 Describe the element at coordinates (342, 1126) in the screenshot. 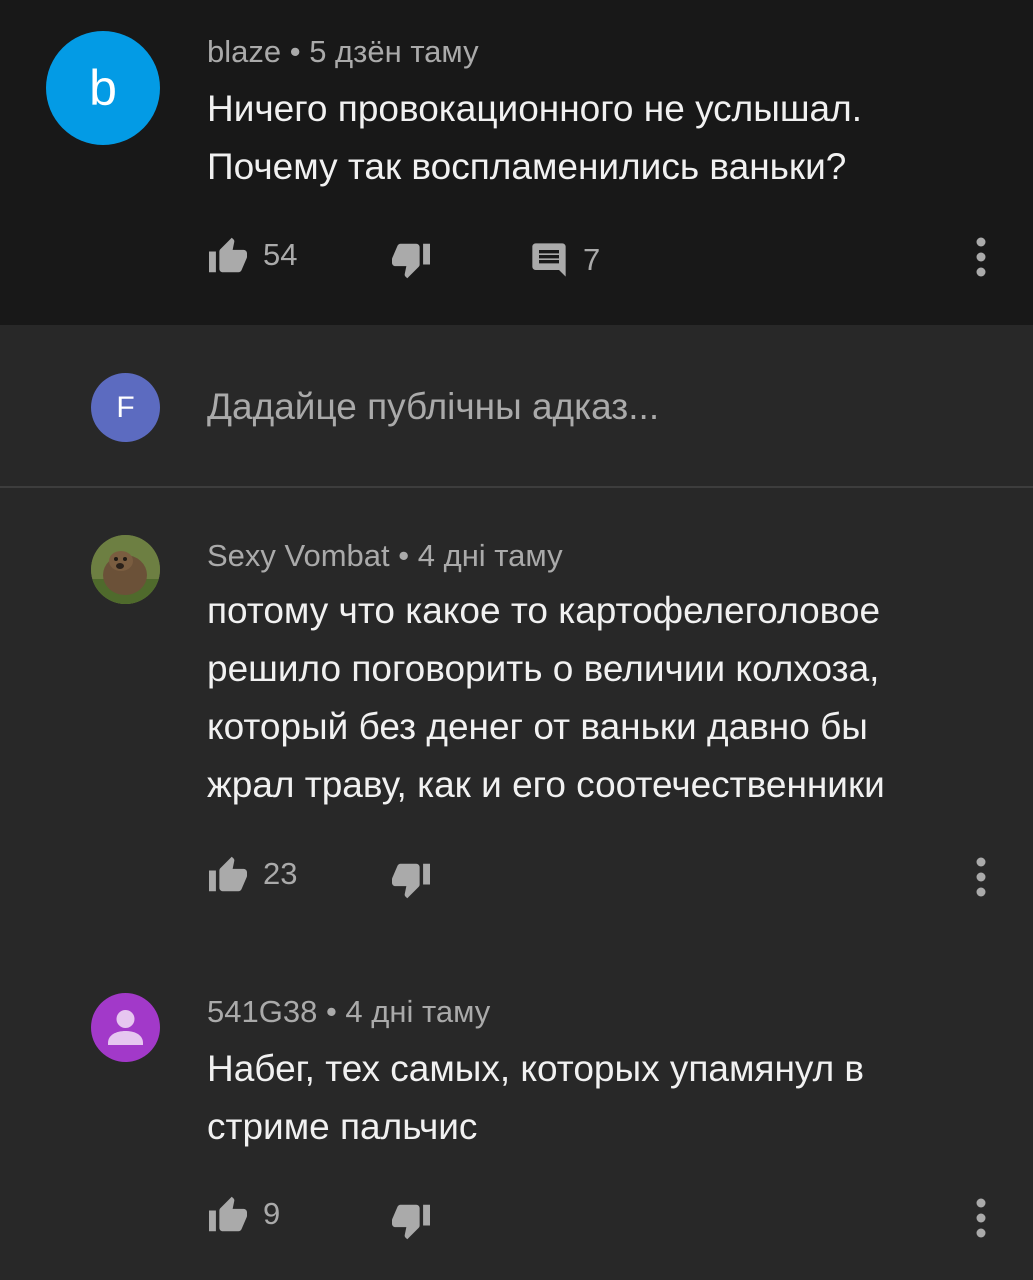

I see `comment-line: стриме пальчис` at that location.